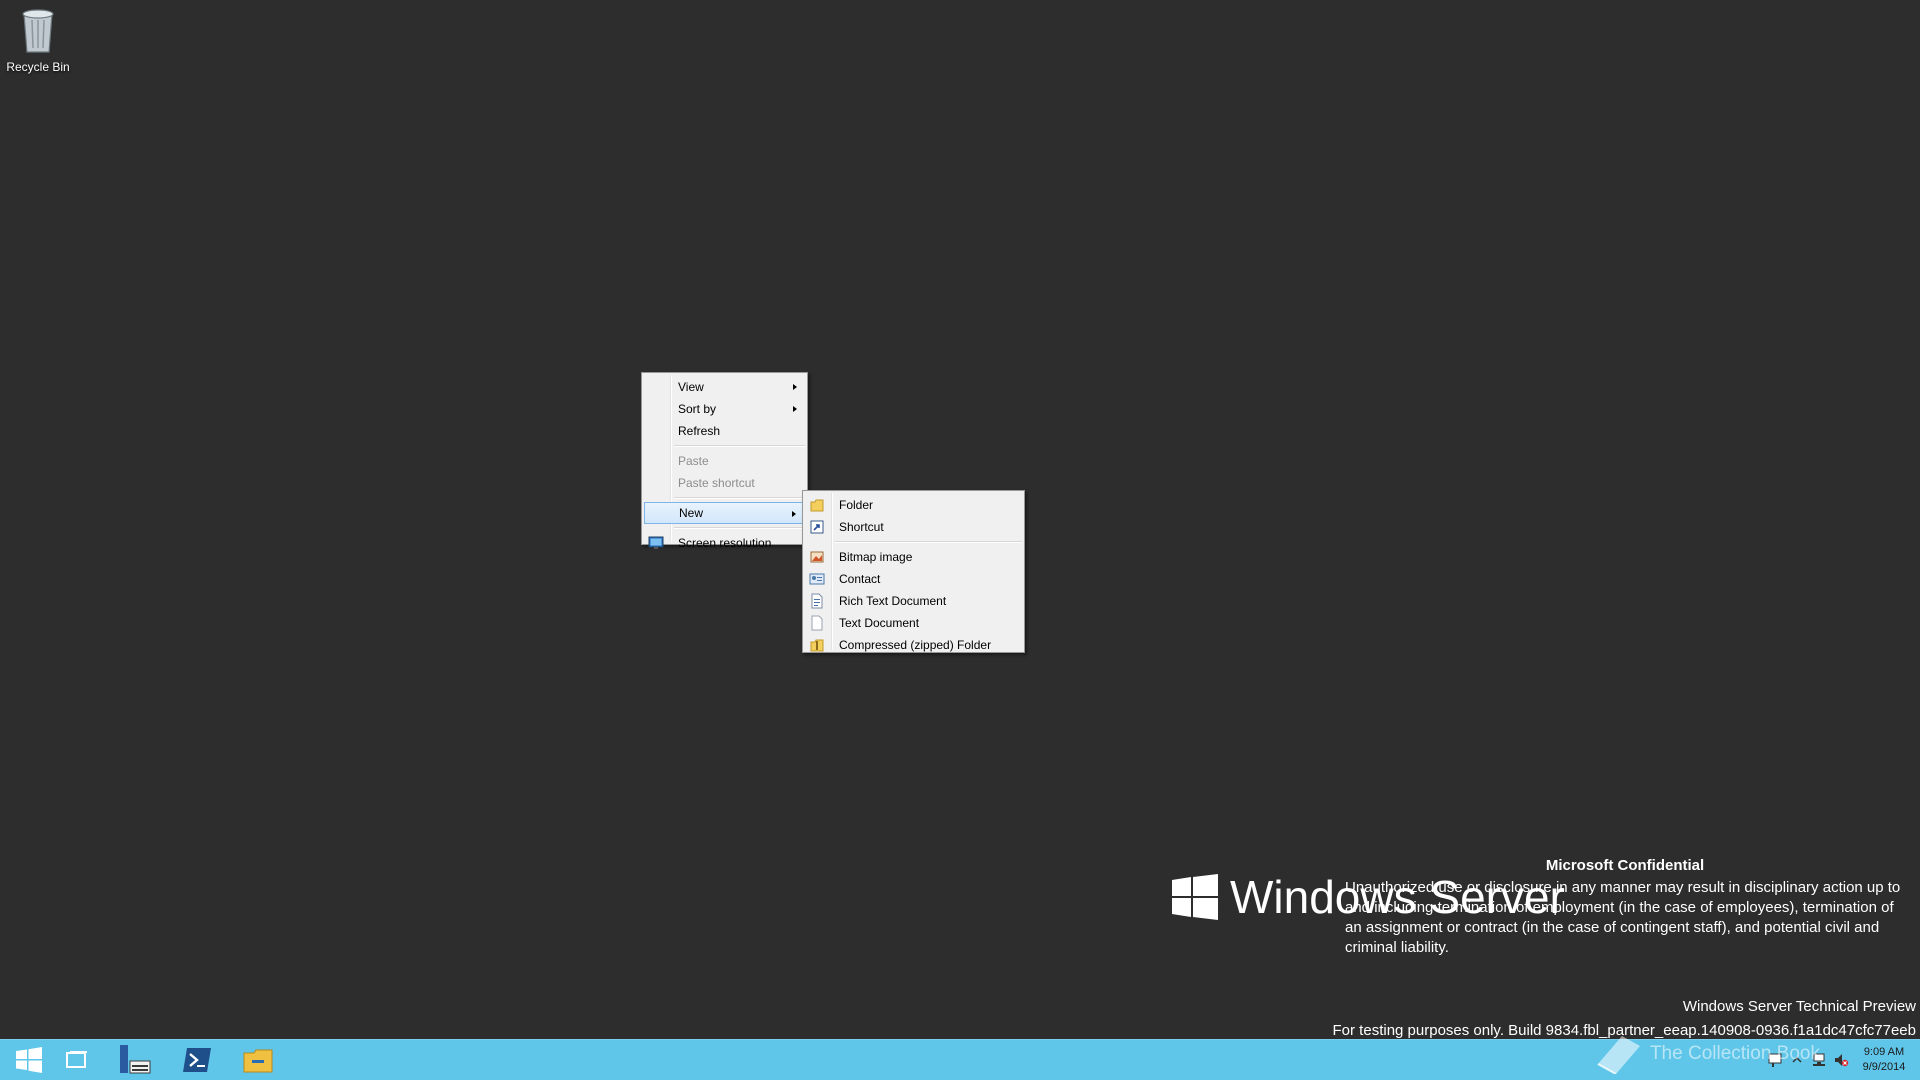  I want to click on recycle-bin-label: Recycle Bin, so click(38, 67).